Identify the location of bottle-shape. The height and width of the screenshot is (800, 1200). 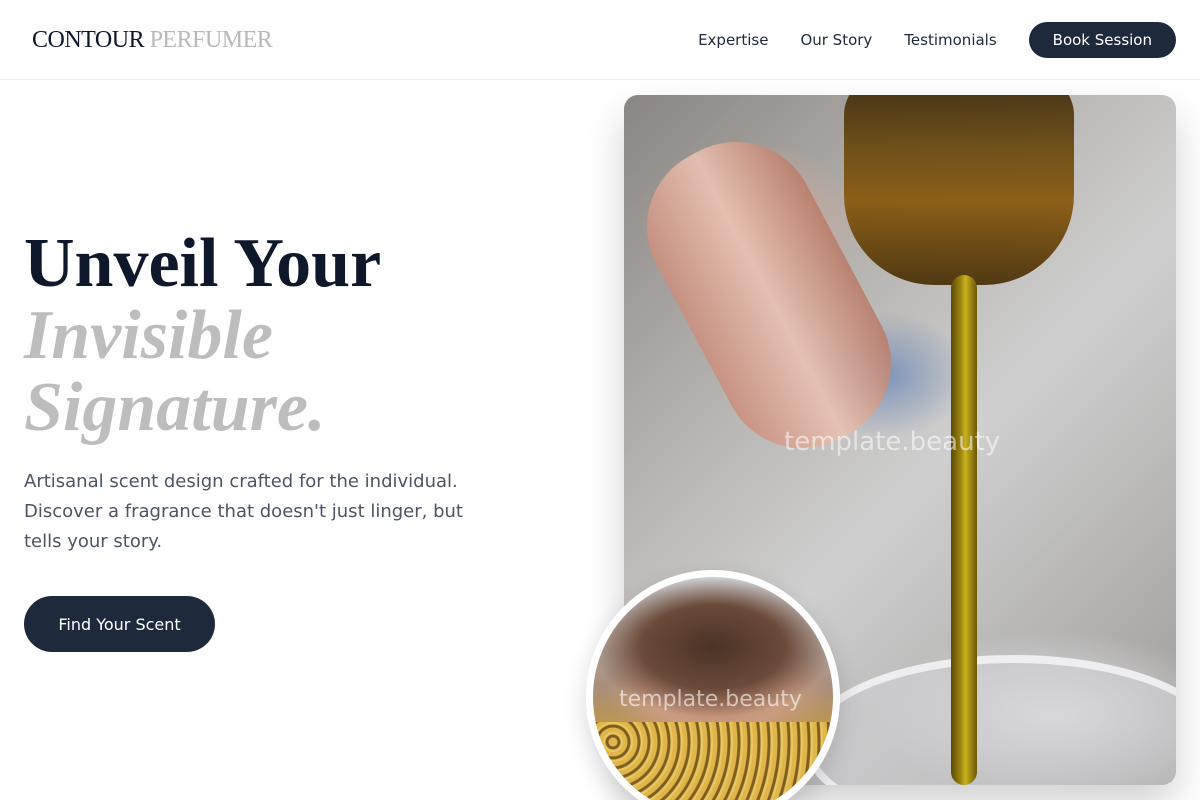
(959, 190).